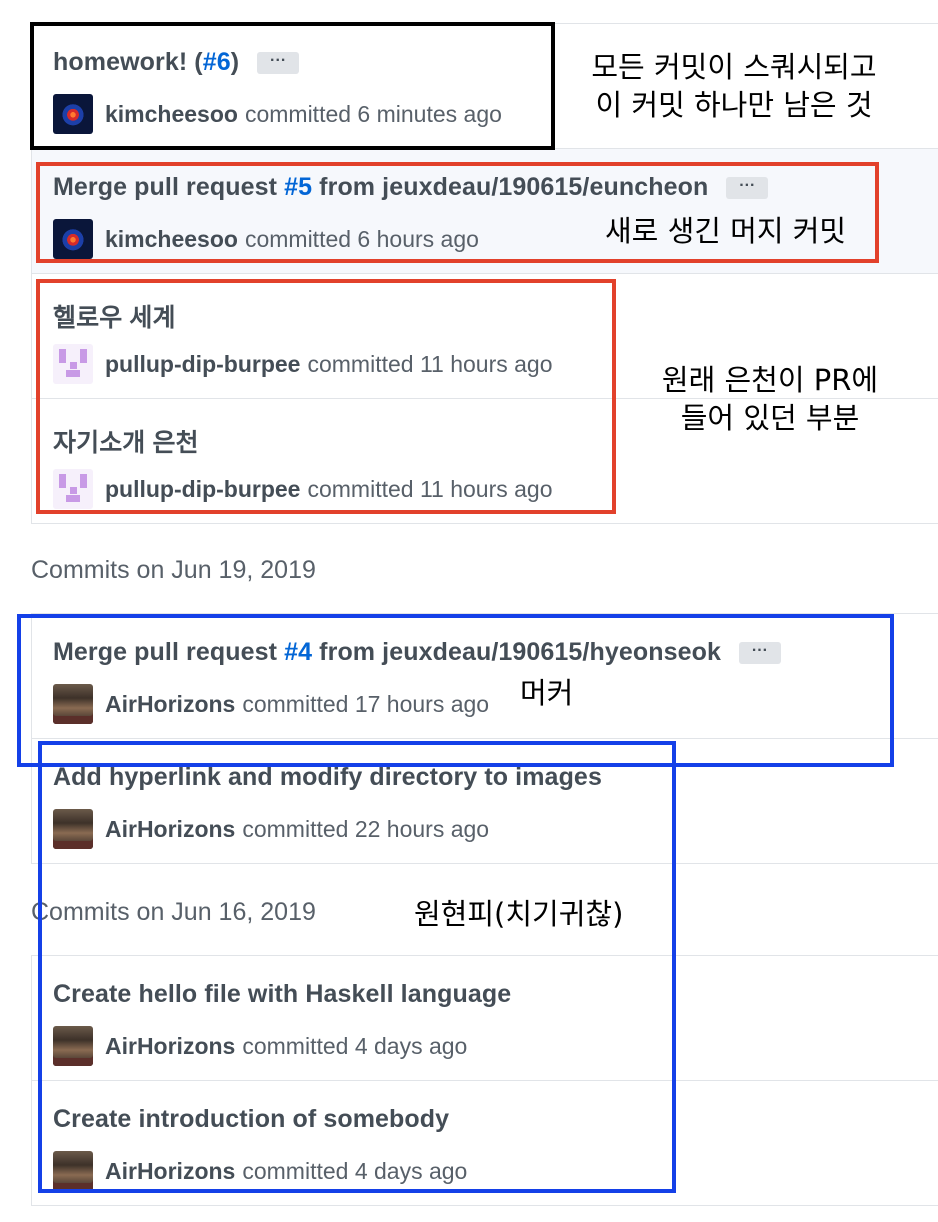 The height and width of the screenshot is (1222, 938). I want to click on commit-meta: kimcheesoo committed 6 minutes ago, so click(277, 114).